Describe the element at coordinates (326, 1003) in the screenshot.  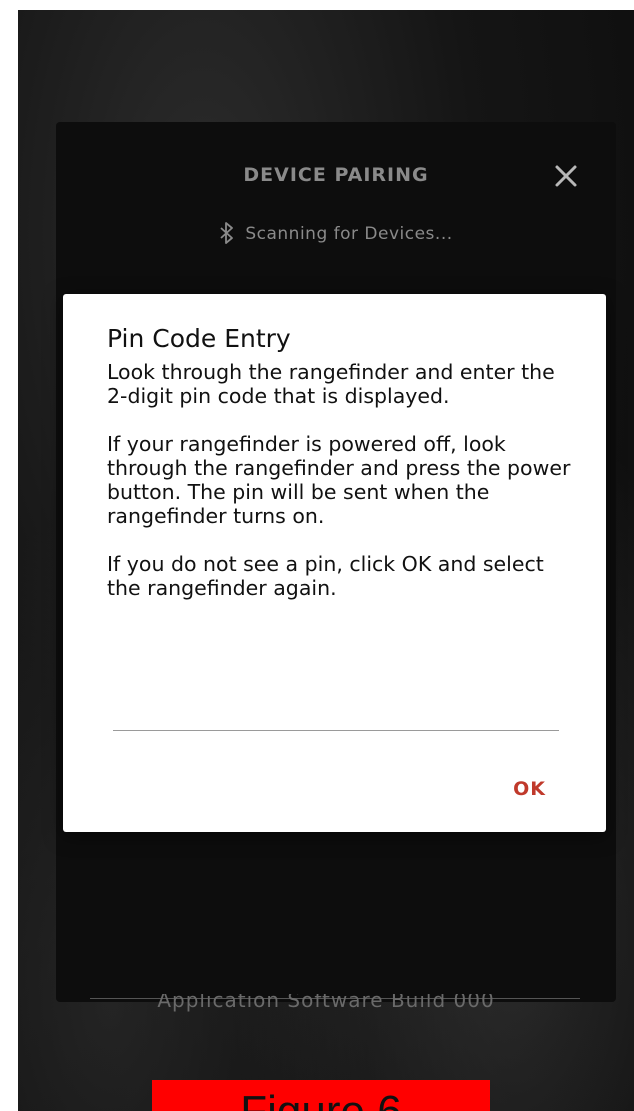
I see `build-version-text: Application Software Build 000` at that location.